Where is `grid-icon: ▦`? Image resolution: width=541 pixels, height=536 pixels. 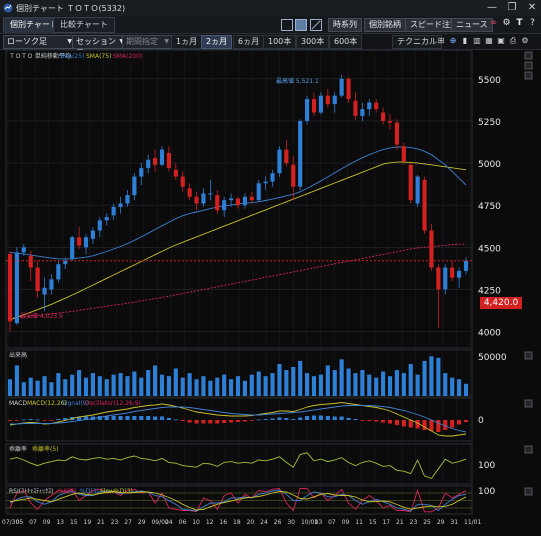 grid-icon: ▦ is located at coordinates (489, 41).